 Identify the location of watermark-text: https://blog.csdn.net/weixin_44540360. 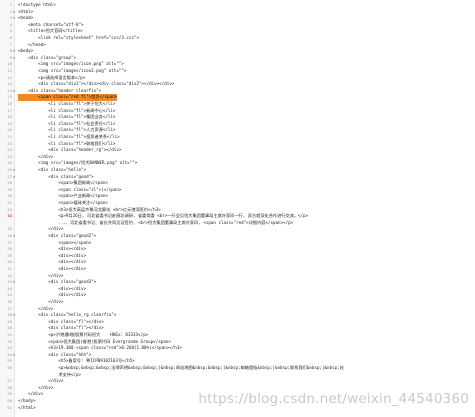
(333, 399).